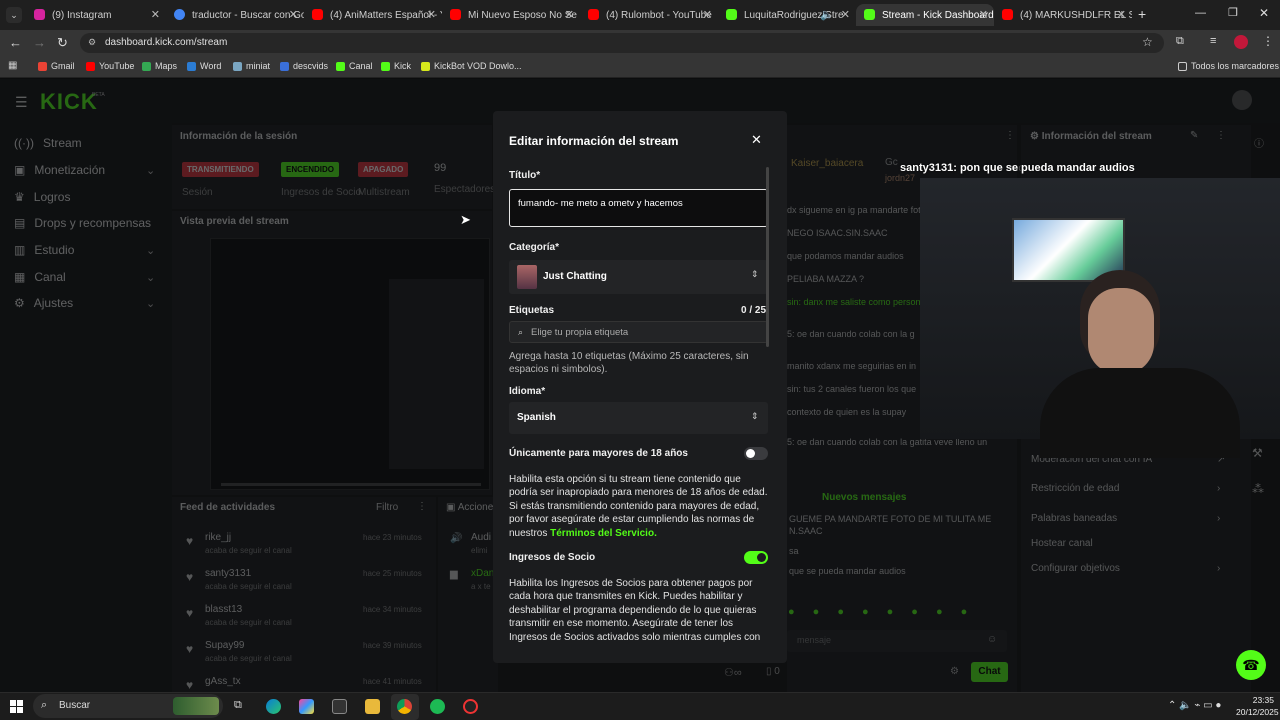 This screenshot has width=1280, height=720. I want to click on copilot-icon, so click(306, 706).